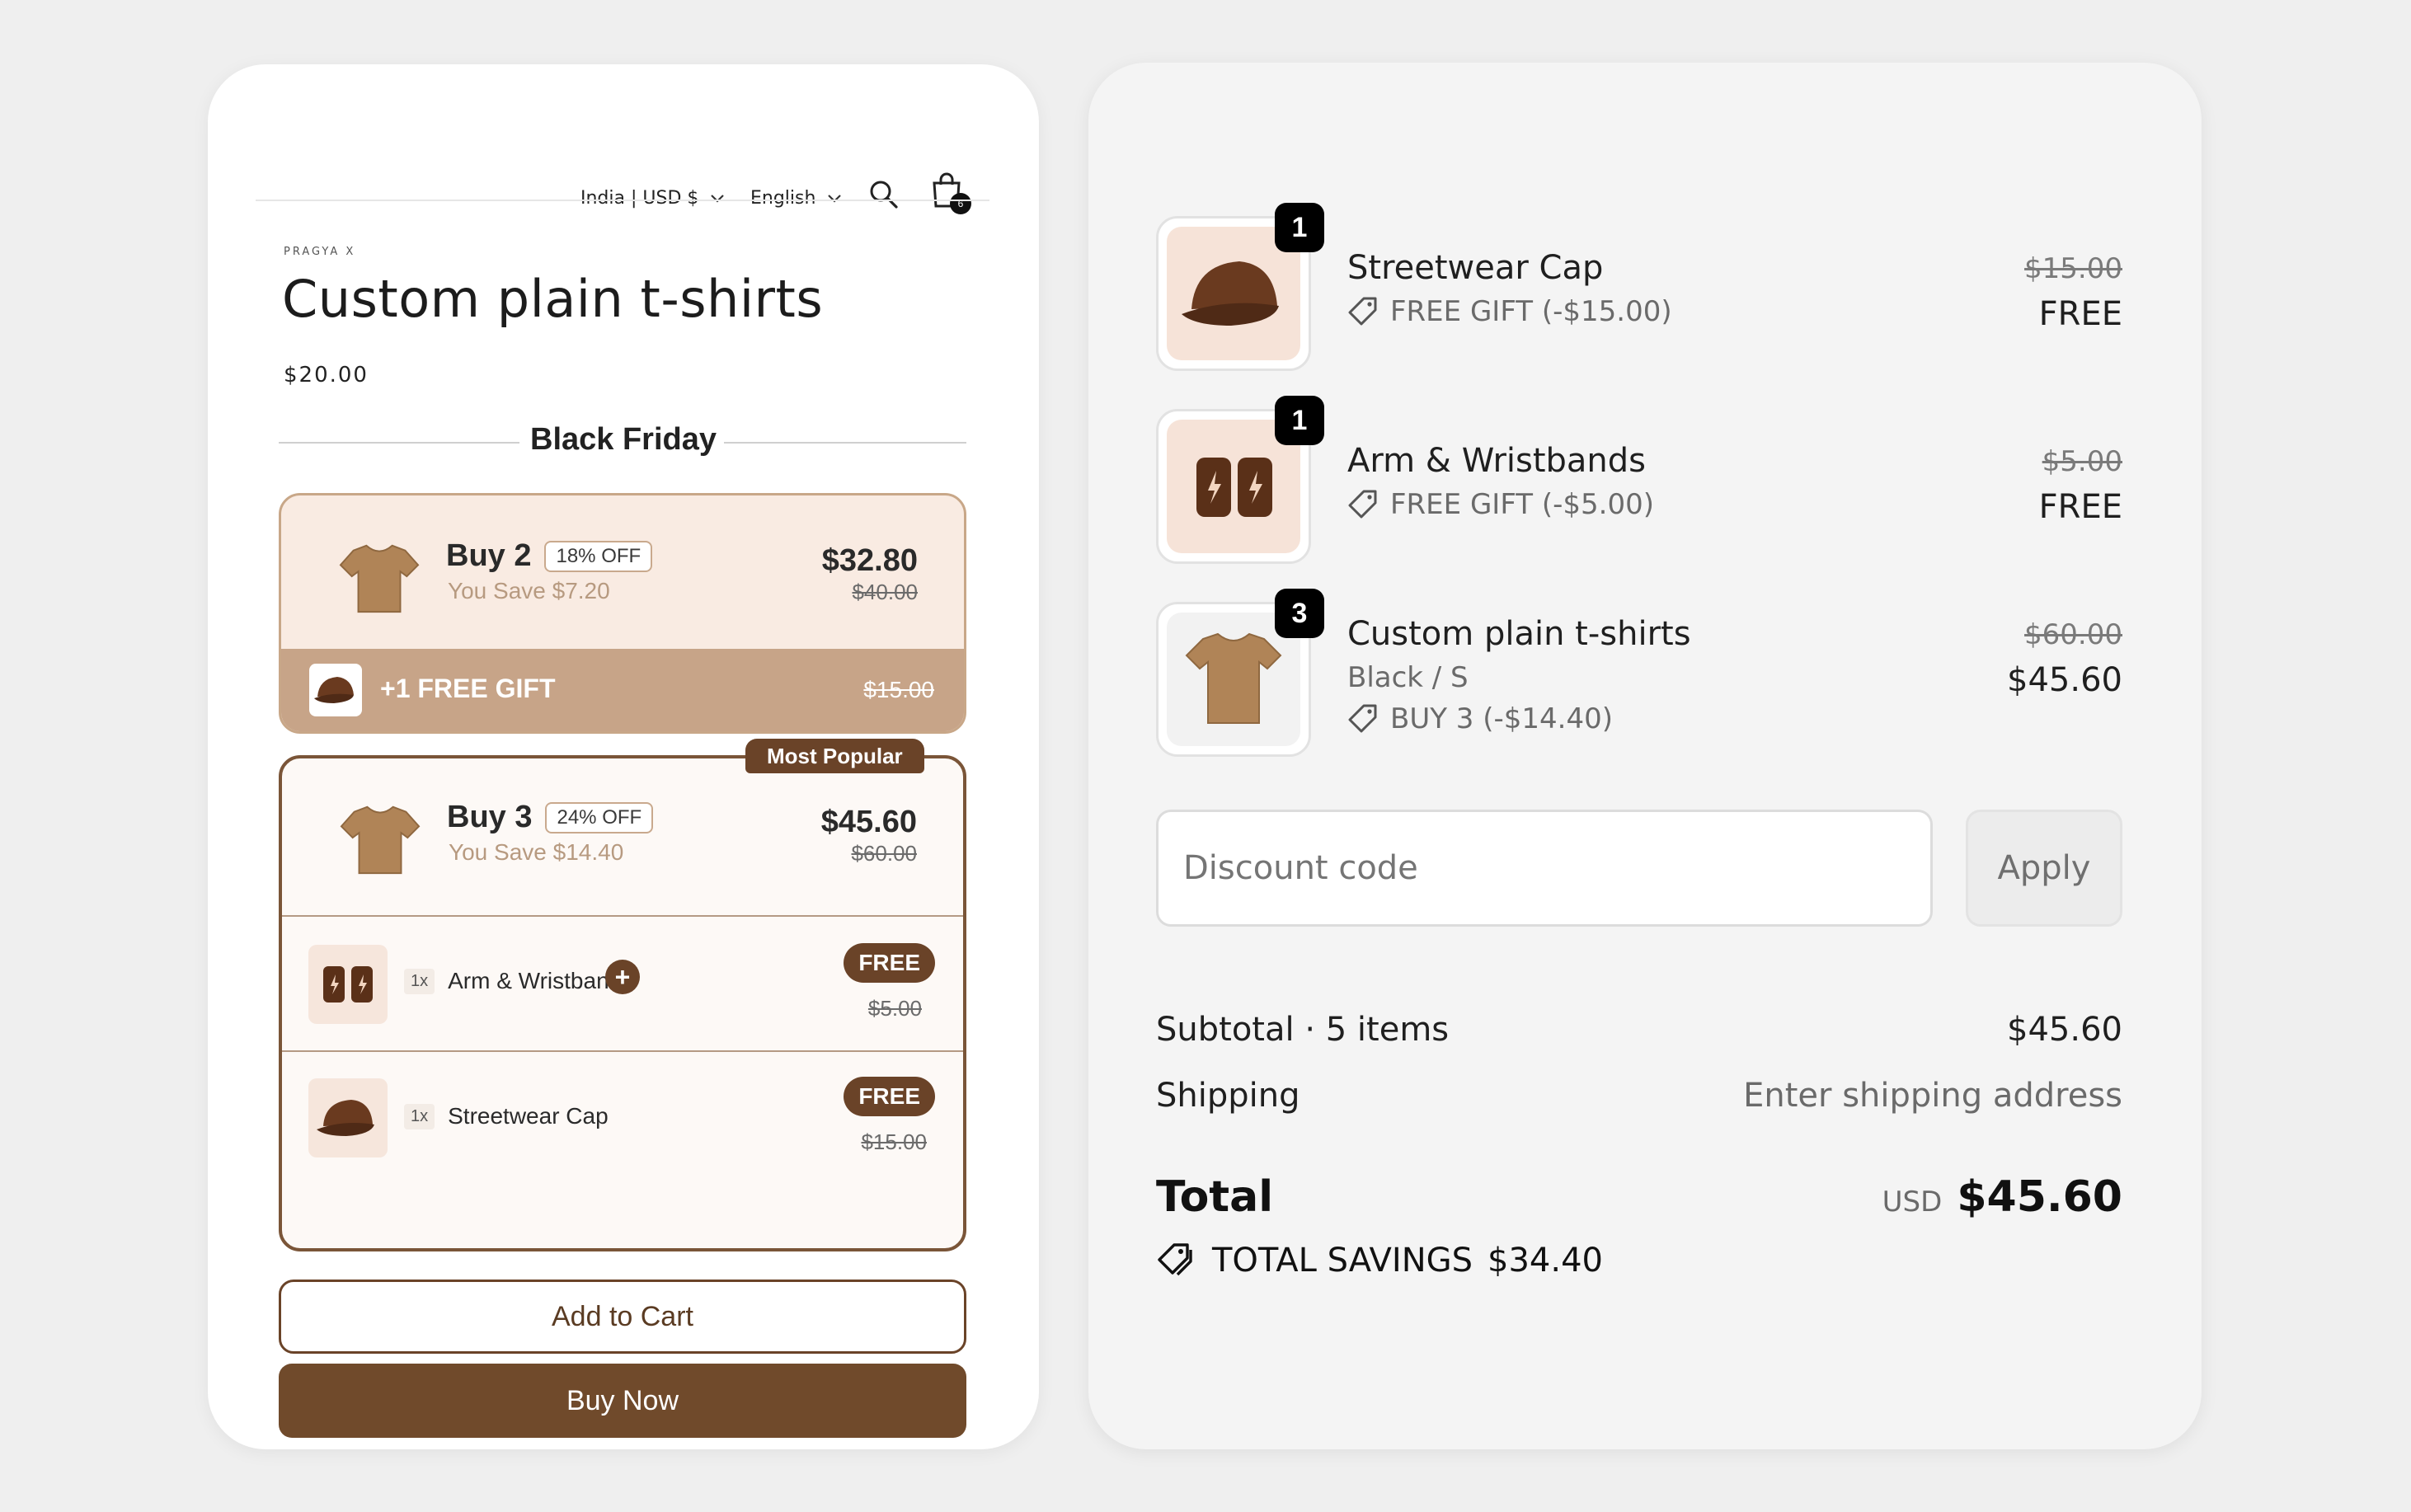  What do you see at coordinates (1545, 1261) in the screenshot?
I see `savings-value: $34.40` at bounding box center [1545, 1261].